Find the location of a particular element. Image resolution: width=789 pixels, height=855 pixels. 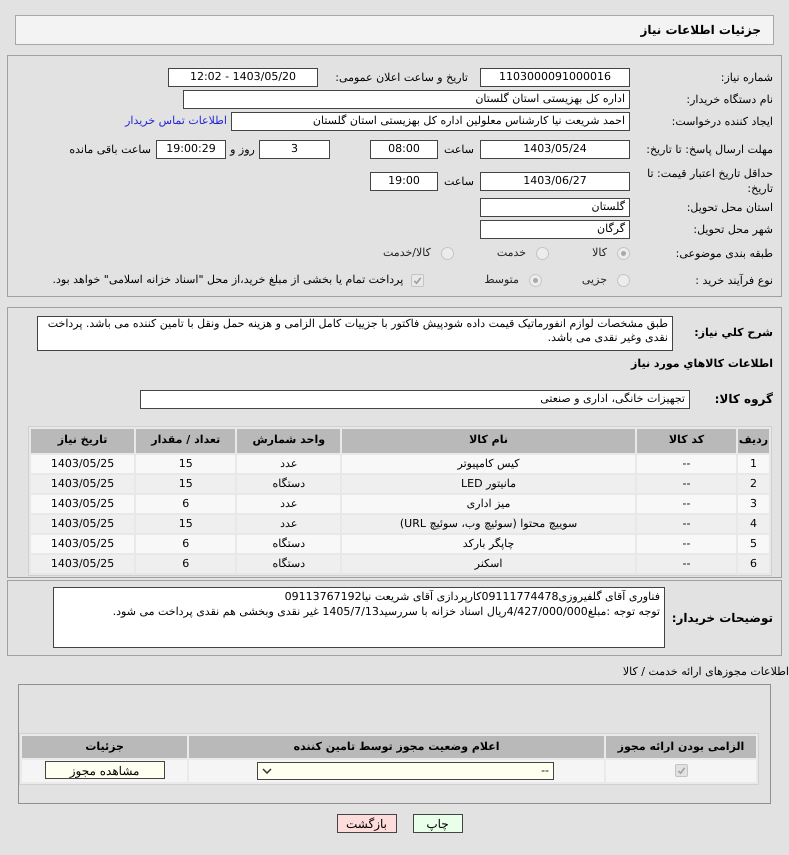

radio-label: متوسط is located at coordinates (501, 280).